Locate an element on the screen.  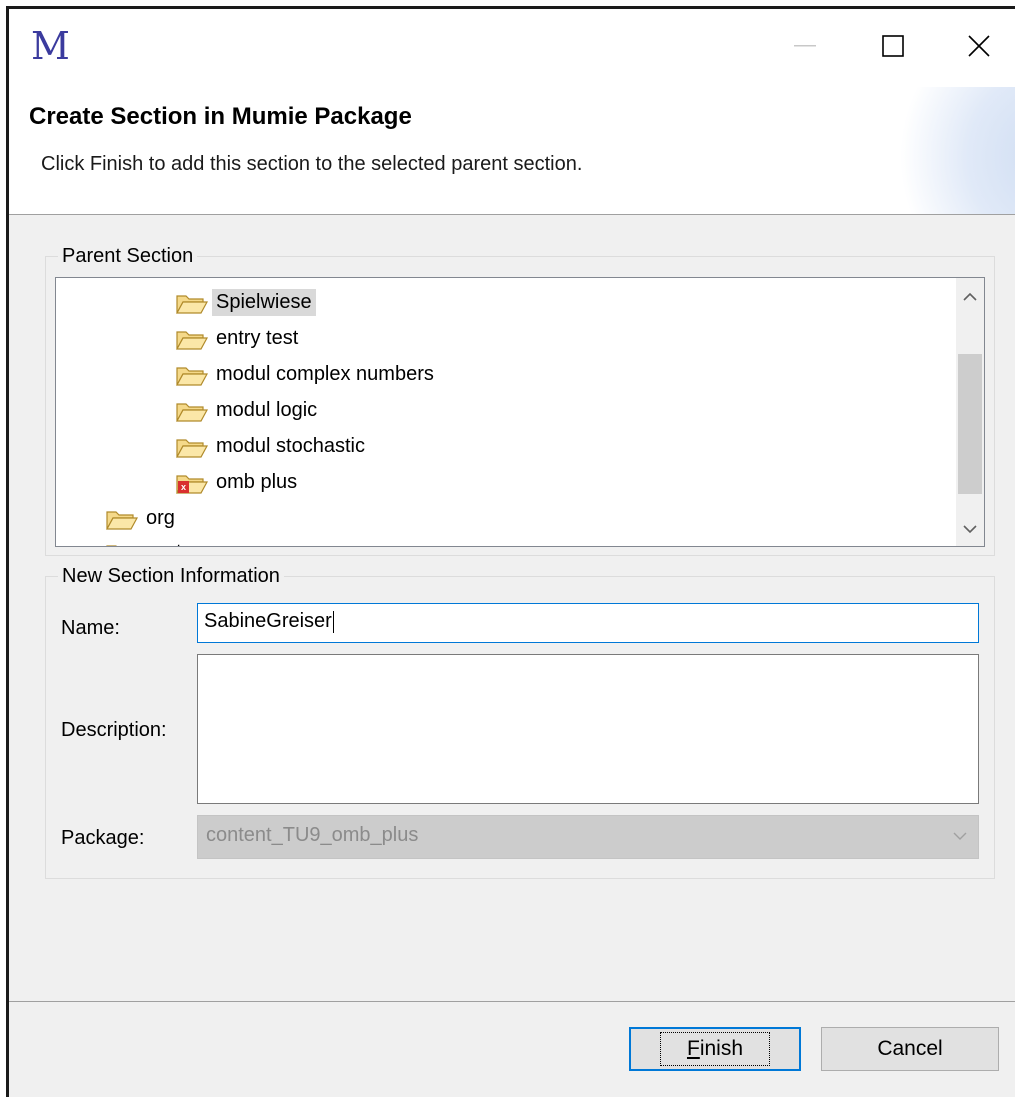
folder-error-icon: x is located at coordinates (192, 482).